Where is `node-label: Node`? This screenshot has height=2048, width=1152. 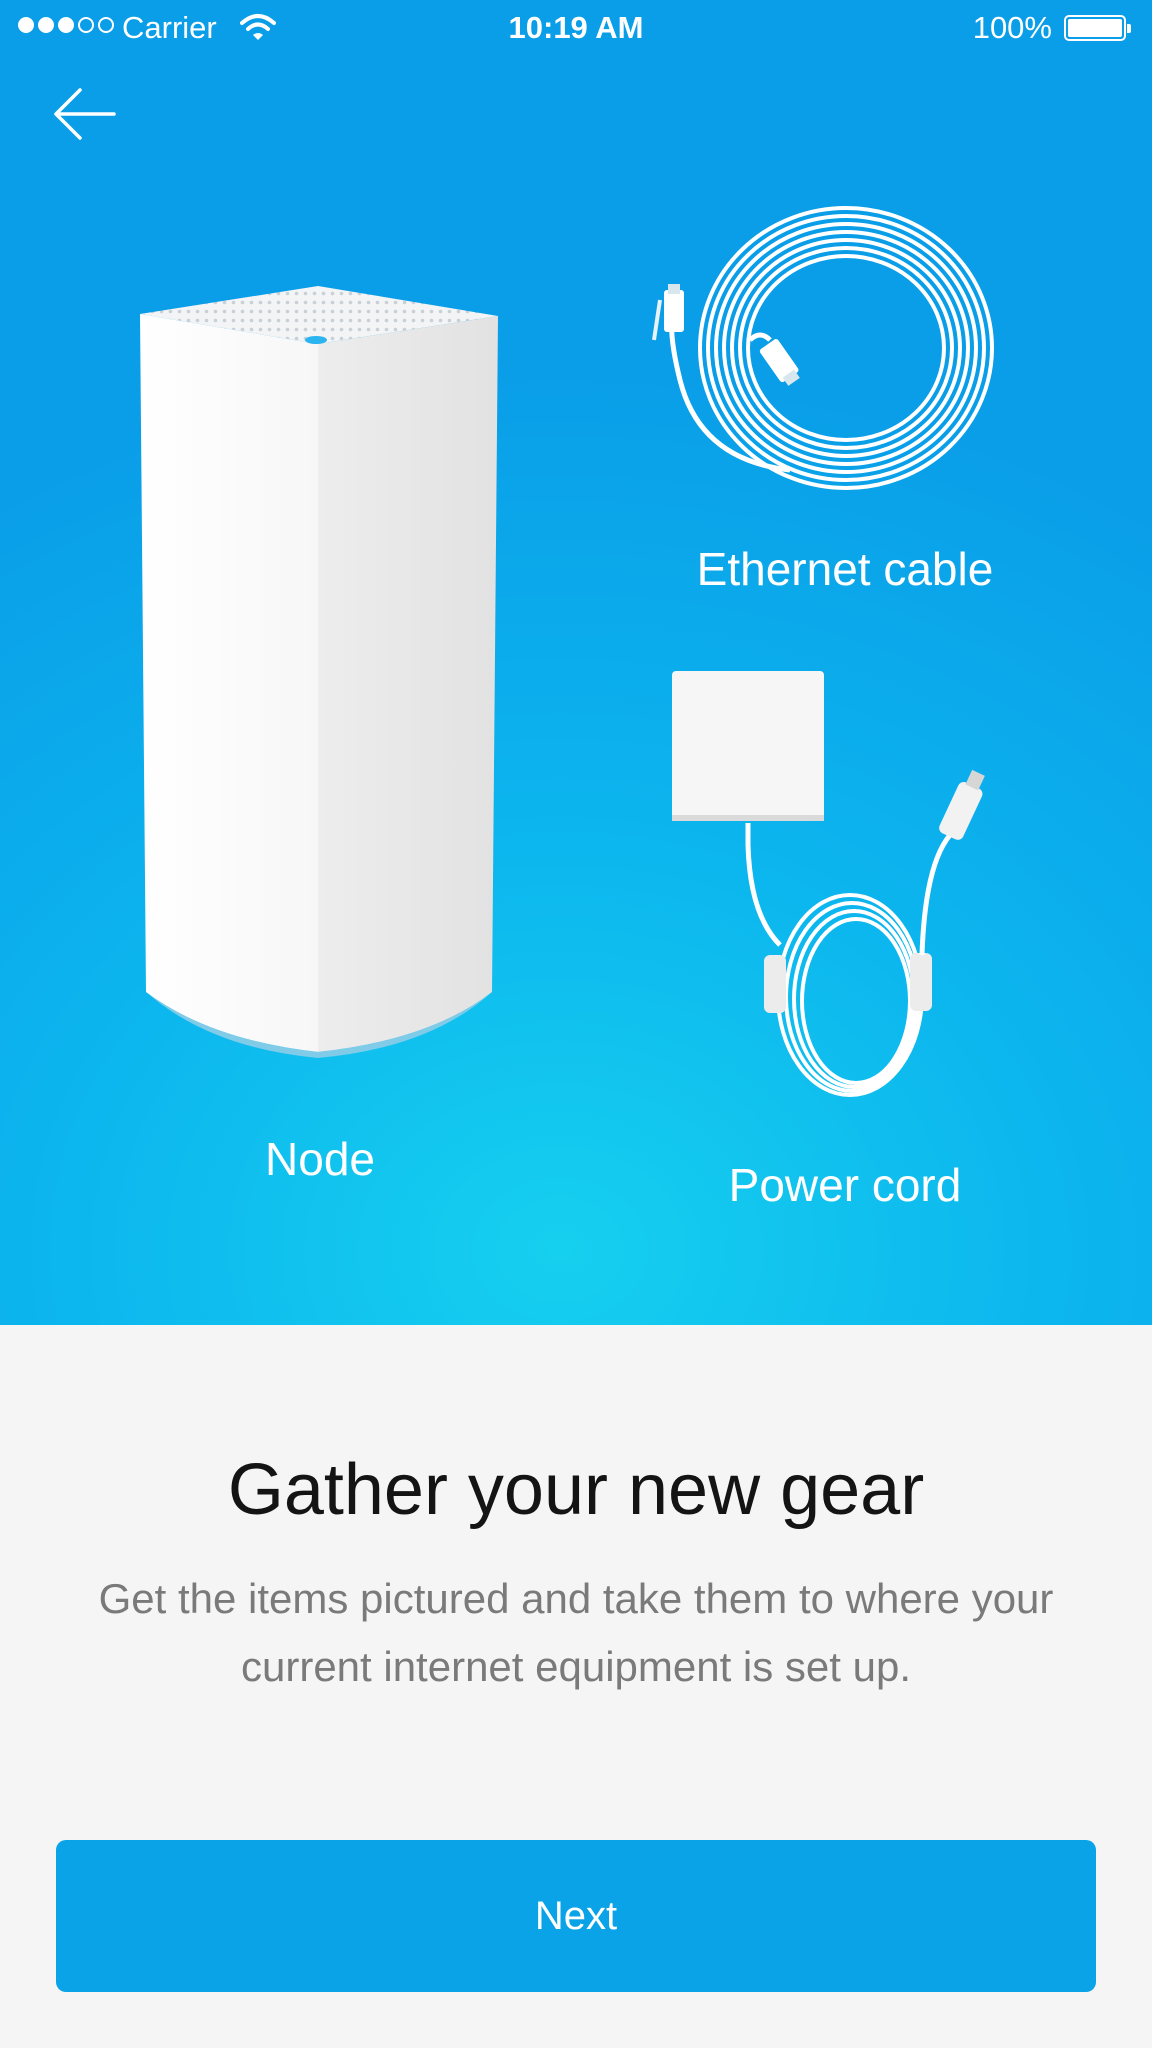 node-label: Node is located at coordinates (320, 1159).